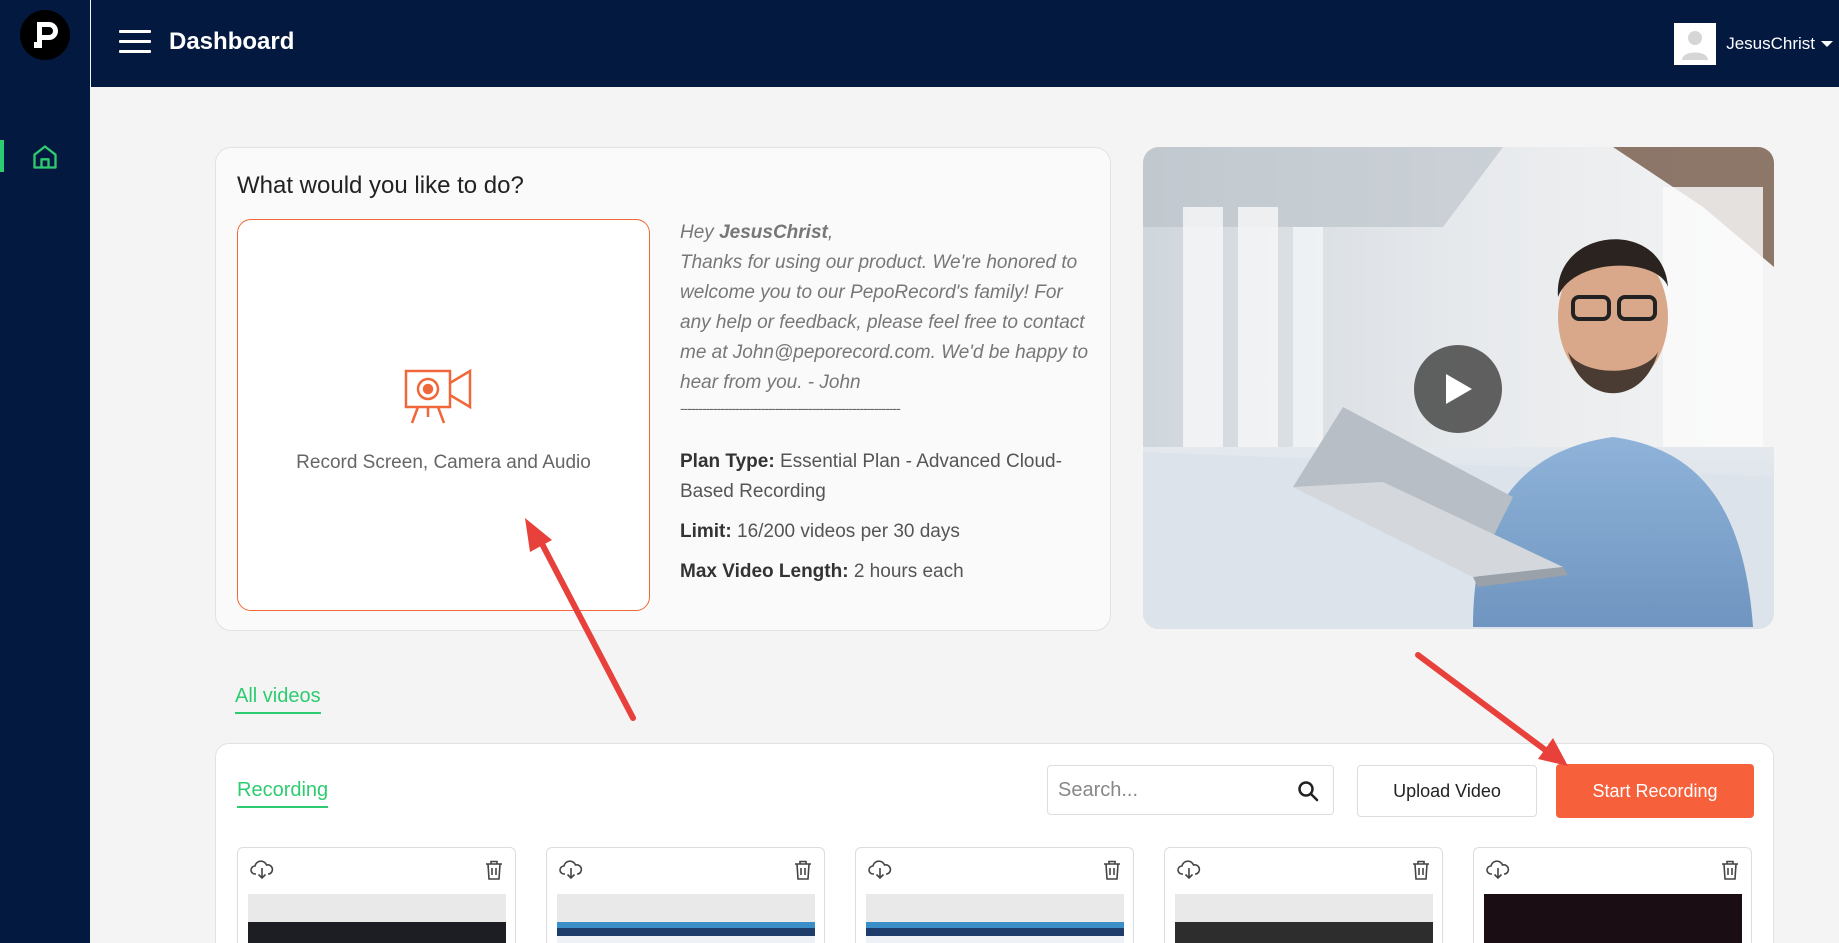 This screenshot has height=943, width=1839. I want to click on limit-value: 16/200 videos per 30 days, so click(845, 531).